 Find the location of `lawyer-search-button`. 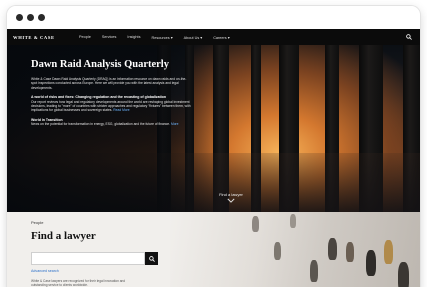

lawyer-search-button is located at coordinates (151, 258).